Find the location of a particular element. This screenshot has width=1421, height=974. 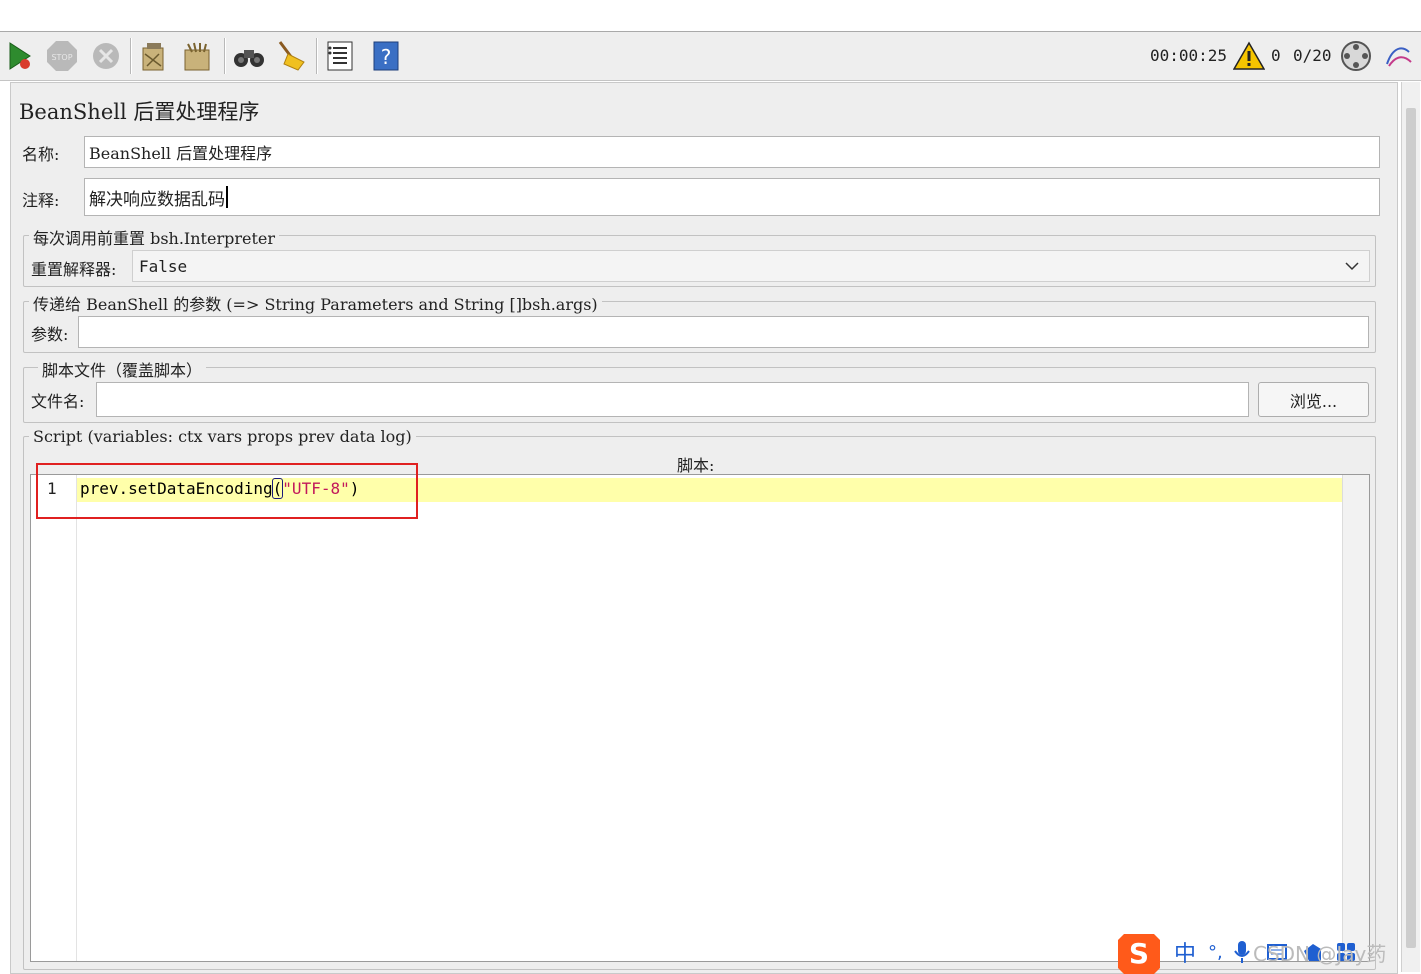

shutdown-icon is located at coordinates (106, 56).